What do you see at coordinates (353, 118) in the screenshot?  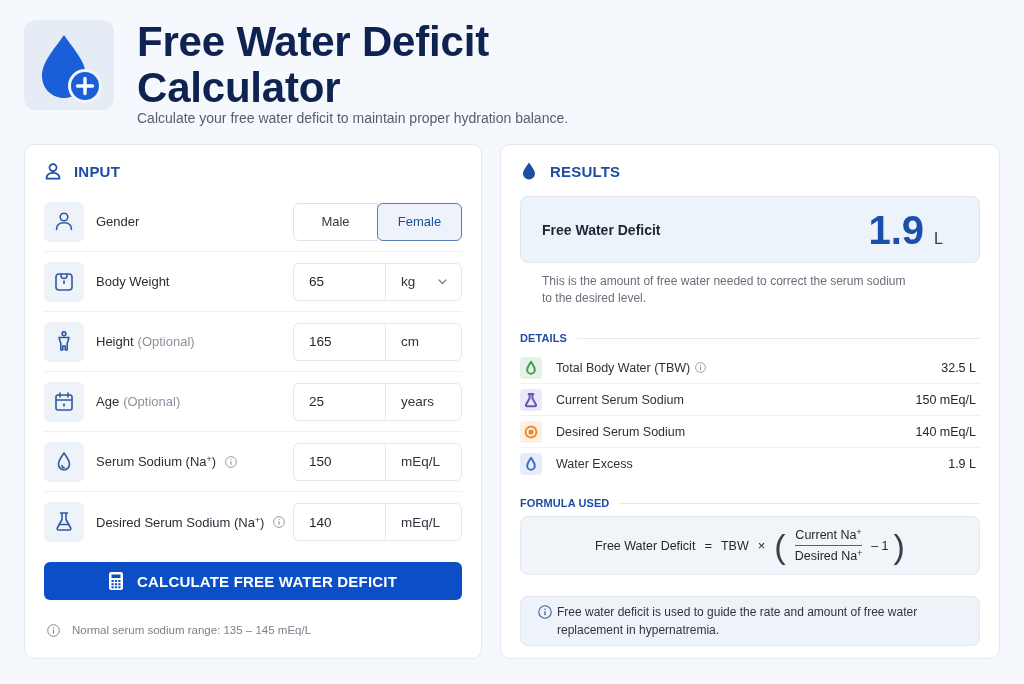 I see `page-subtitle: Calculate your free water deficit to maintain proper hydration balance.` at bounding box center [353, 118].